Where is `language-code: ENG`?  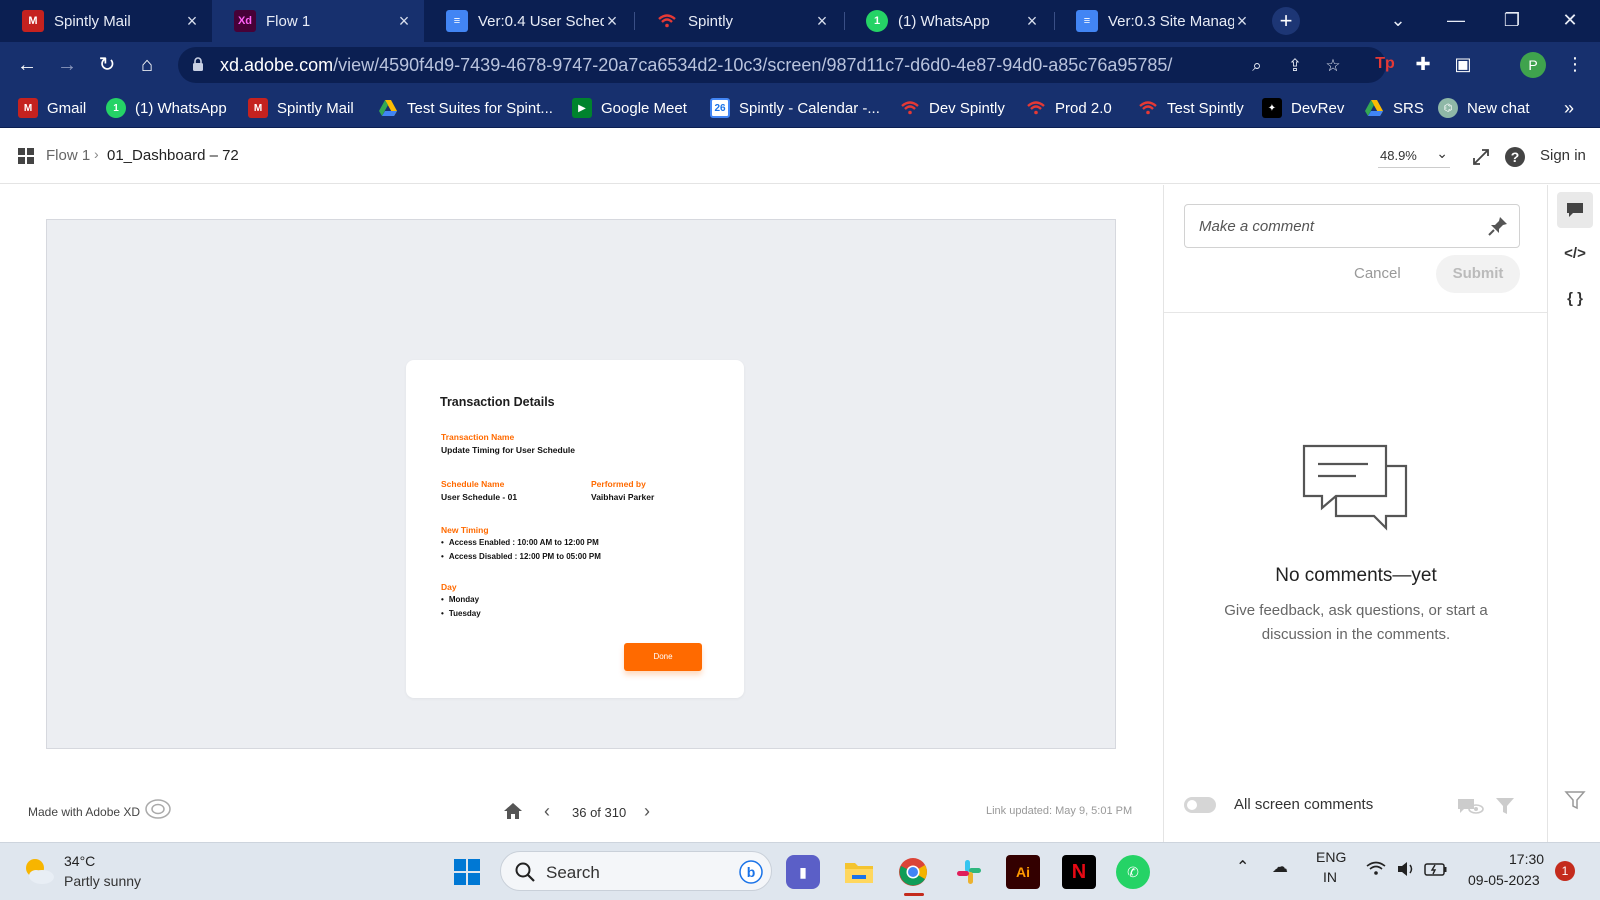
language-code: ENG is located at coordinates (1331, 857).